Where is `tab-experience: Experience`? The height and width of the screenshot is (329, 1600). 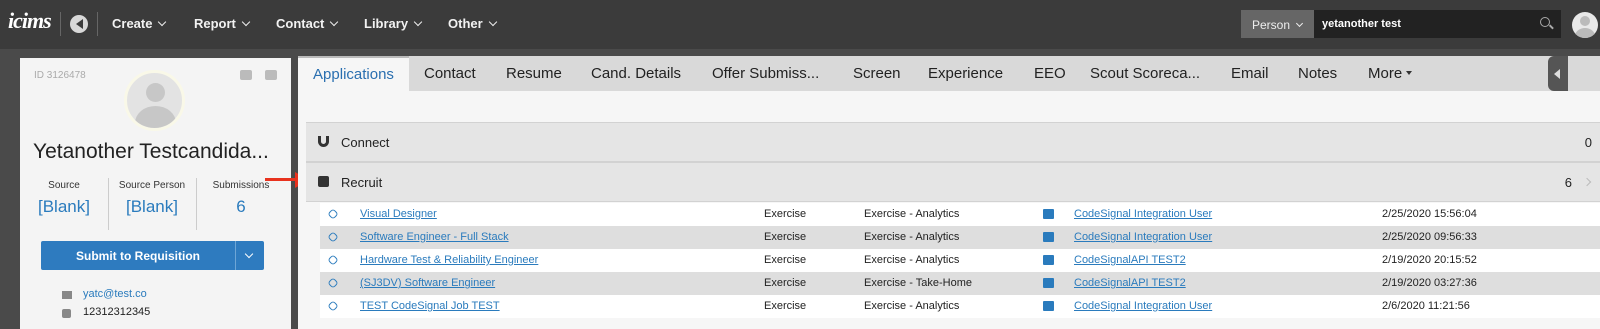
tab-experience: Experience is located at coordinates (965, 73).